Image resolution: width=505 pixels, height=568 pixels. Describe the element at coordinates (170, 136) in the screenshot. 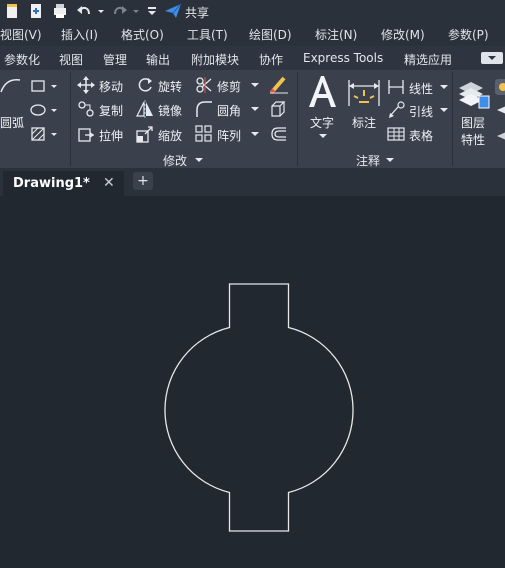

I see `scale-label: 缩放` at that location.